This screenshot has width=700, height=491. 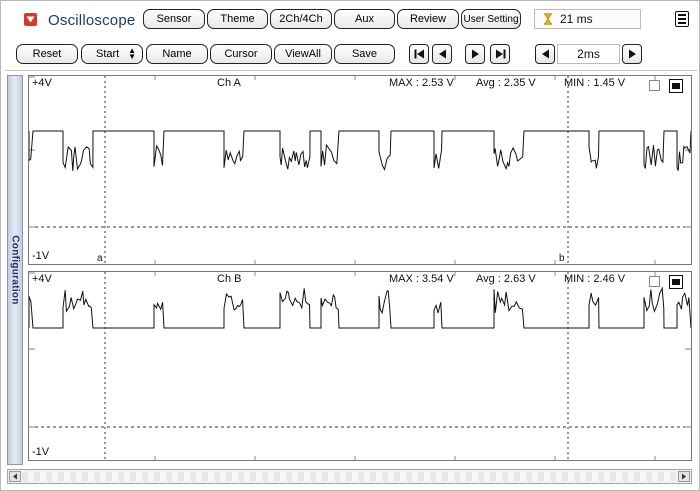 What do you see at coordinates (360, 307) in the screenshot?
I see `channel-b-waveform` at bounding box center [360, 307].